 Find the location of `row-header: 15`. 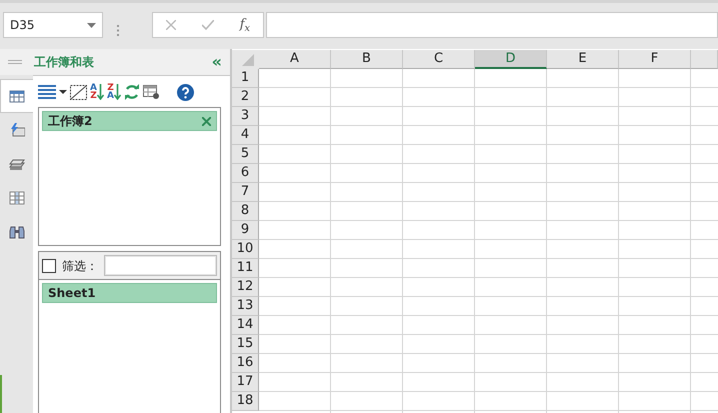

row-header: 15 is located at coordinates (245, 344).